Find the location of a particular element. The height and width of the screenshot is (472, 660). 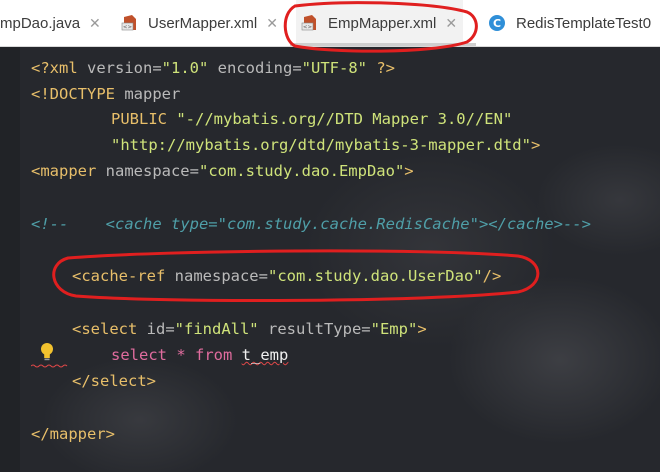

tab-label: mpDao.java is located at coordinates (40, 23).